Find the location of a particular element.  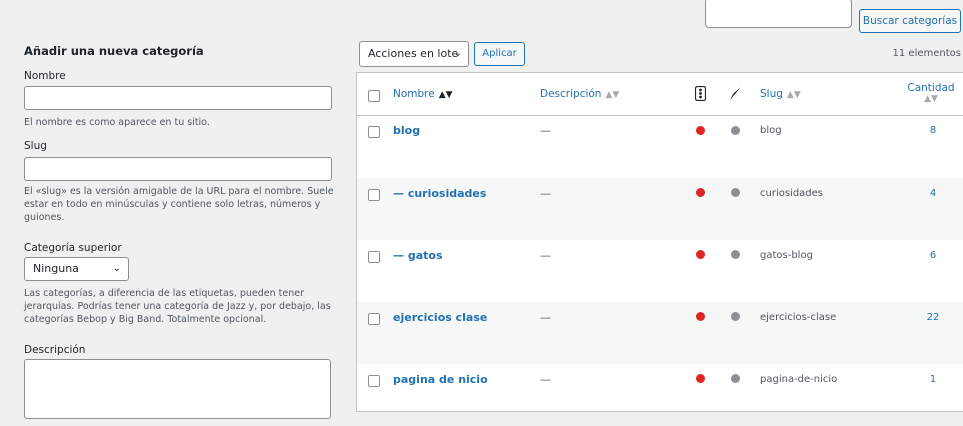

column-slug-header: Slug ▲▼ is located at coordinates (780, 94).